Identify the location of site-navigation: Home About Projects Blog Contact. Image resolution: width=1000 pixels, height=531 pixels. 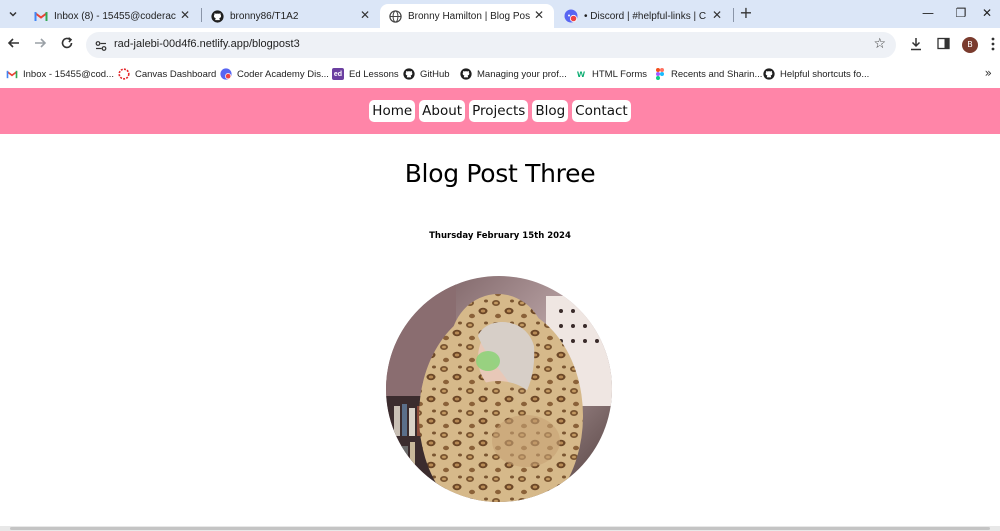
(500, 111).